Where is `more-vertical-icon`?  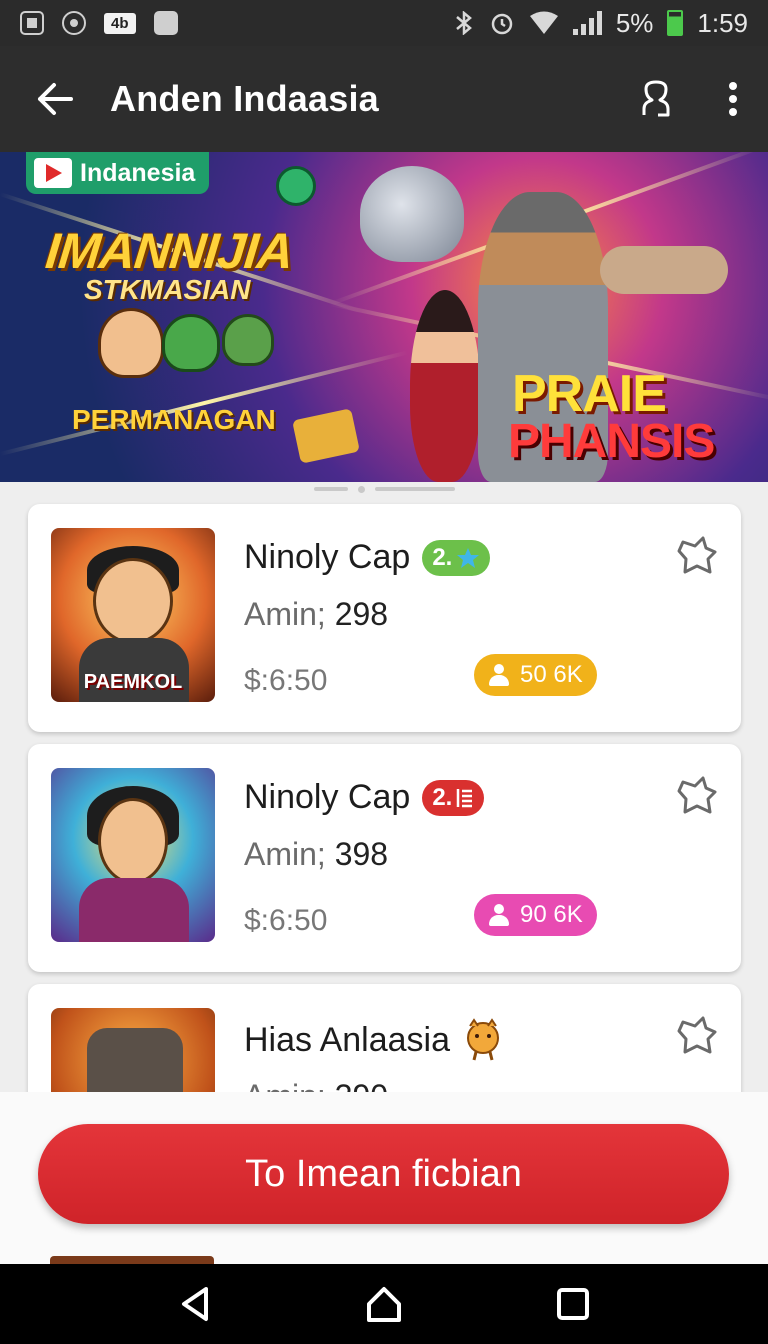
more-vertical-icon is located at coordinates (733, 99).